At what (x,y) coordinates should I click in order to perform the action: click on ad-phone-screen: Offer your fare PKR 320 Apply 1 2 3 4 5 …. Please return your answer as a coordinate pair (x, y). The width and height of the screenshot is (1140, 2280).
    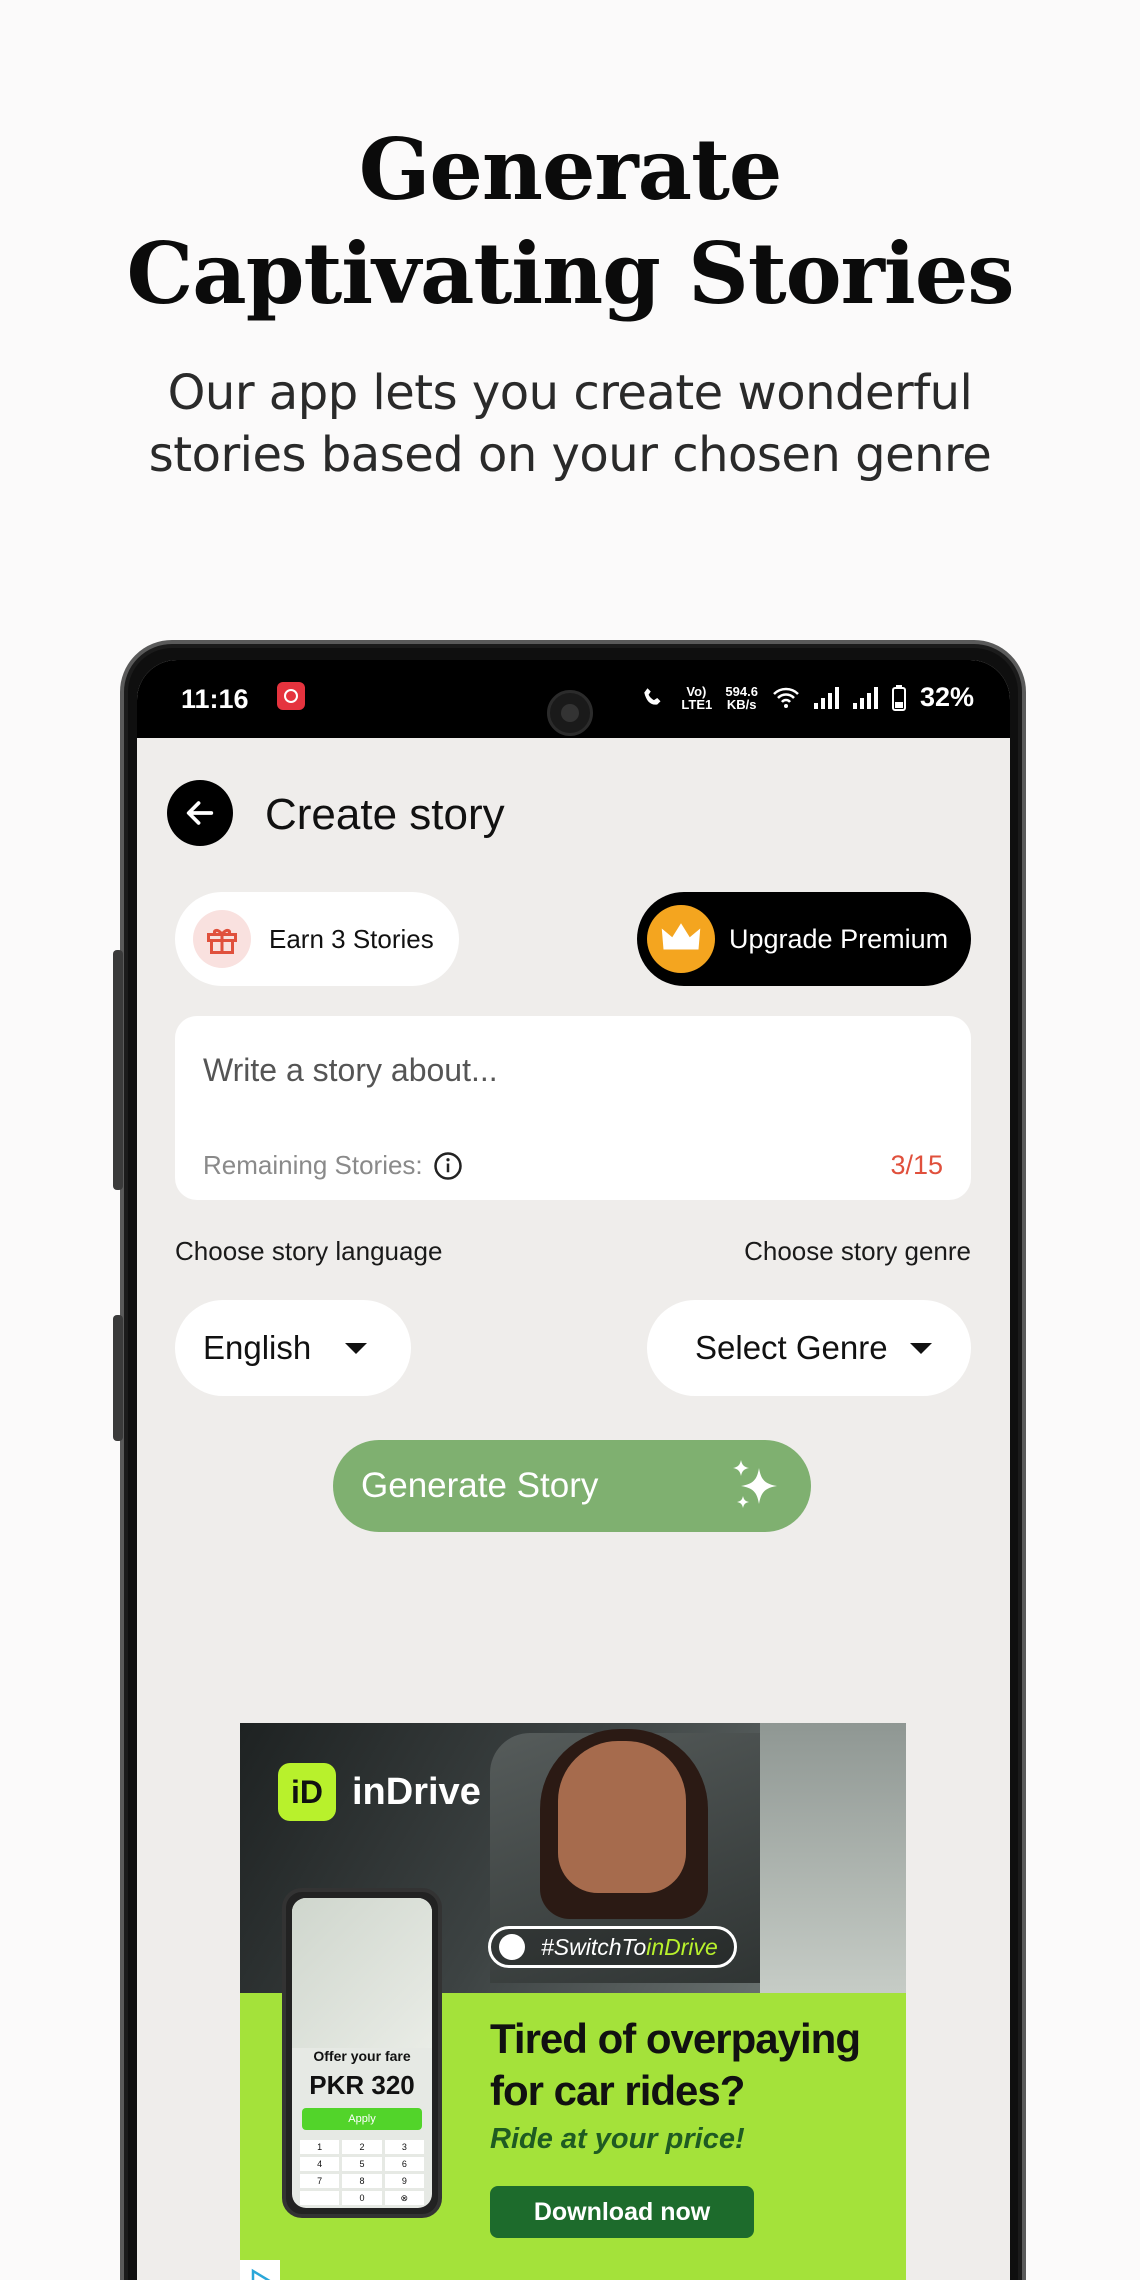
    Looking at the image, I should click on (362, 2053).